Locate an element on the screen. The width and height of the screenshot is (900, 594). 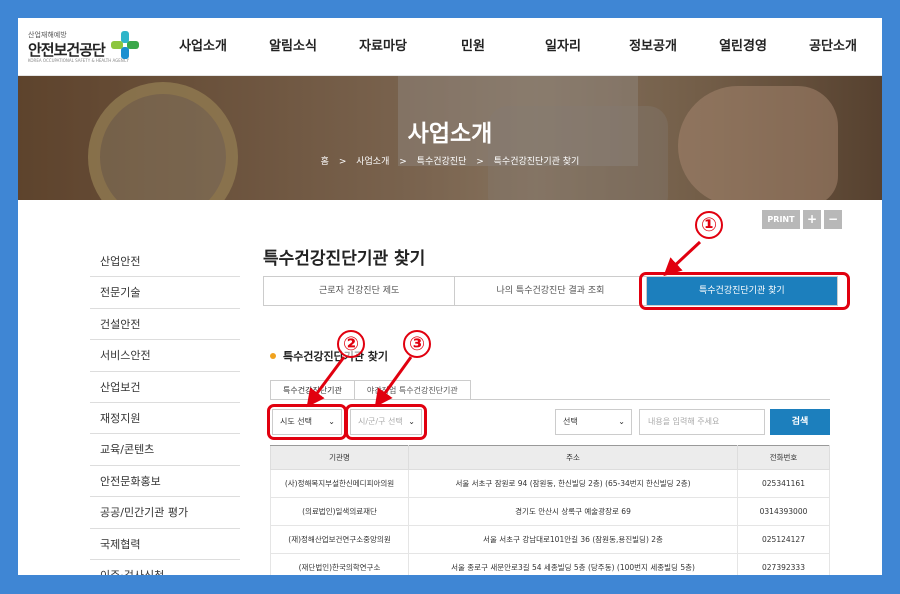
hero-title: 사업소개 is located at coordinates (450, 134).